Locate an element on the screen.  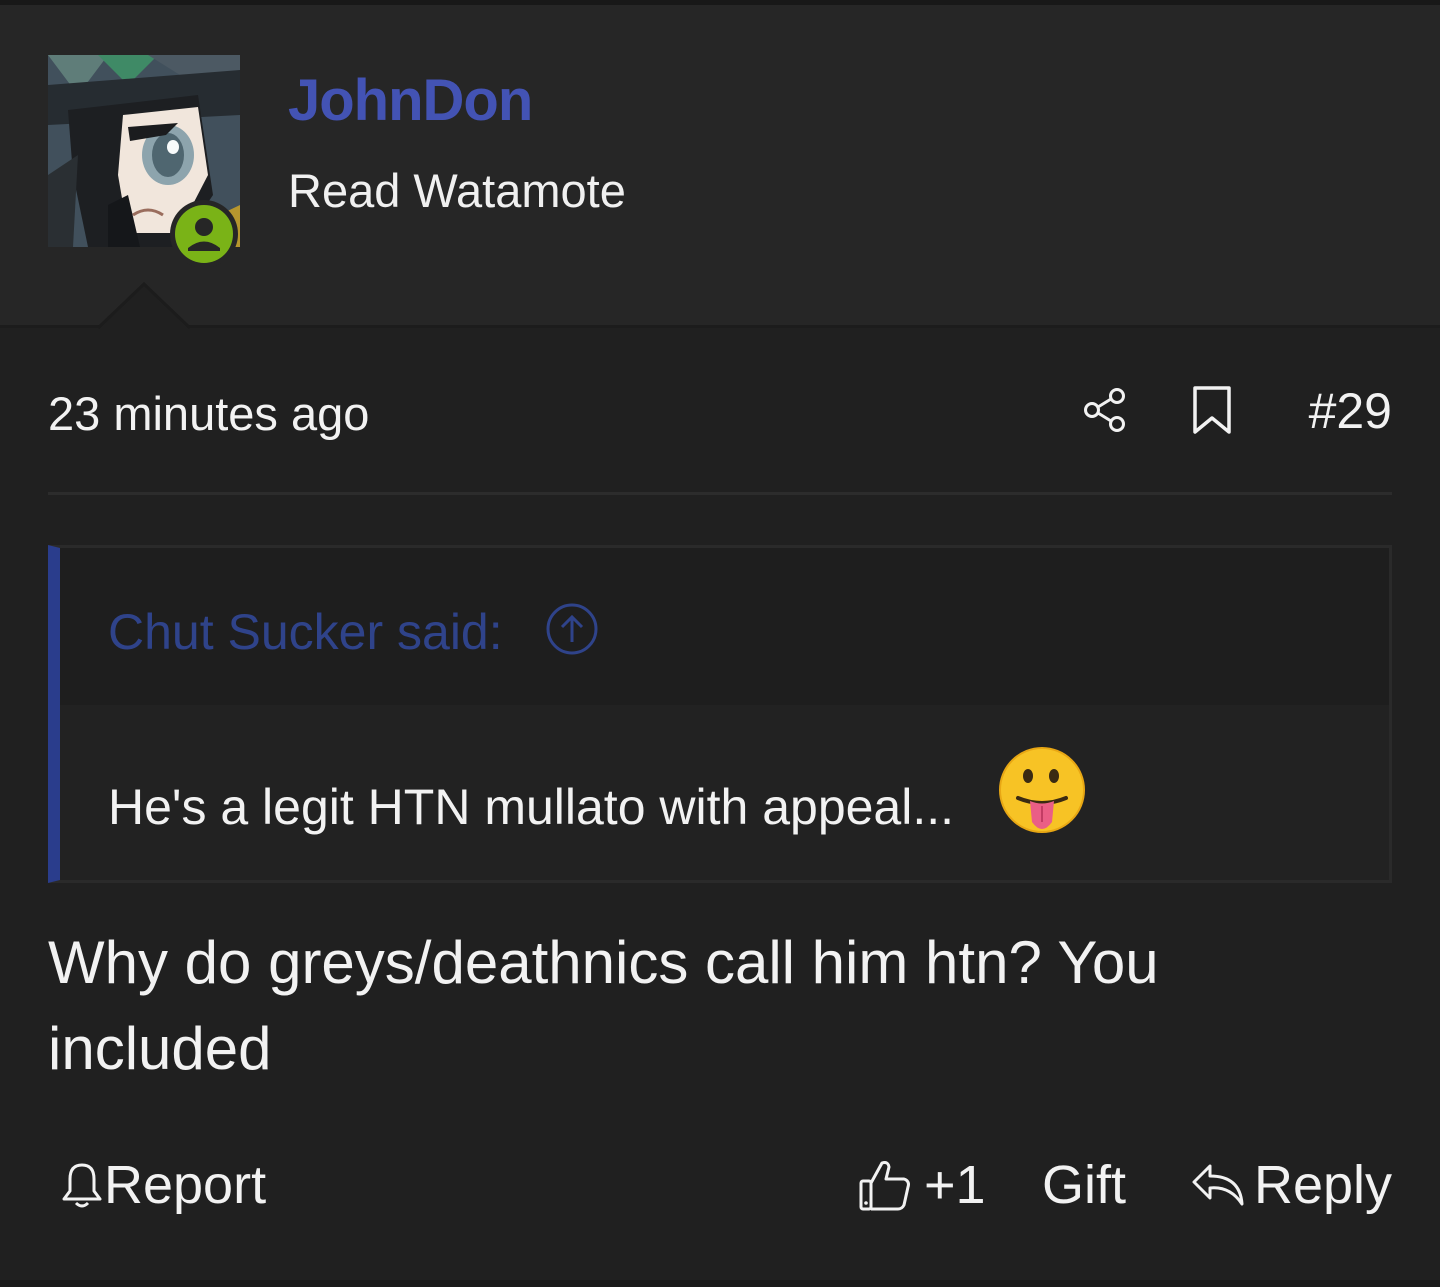
quote-author: Chut Sucker said: is located at coordinates (305, 632).